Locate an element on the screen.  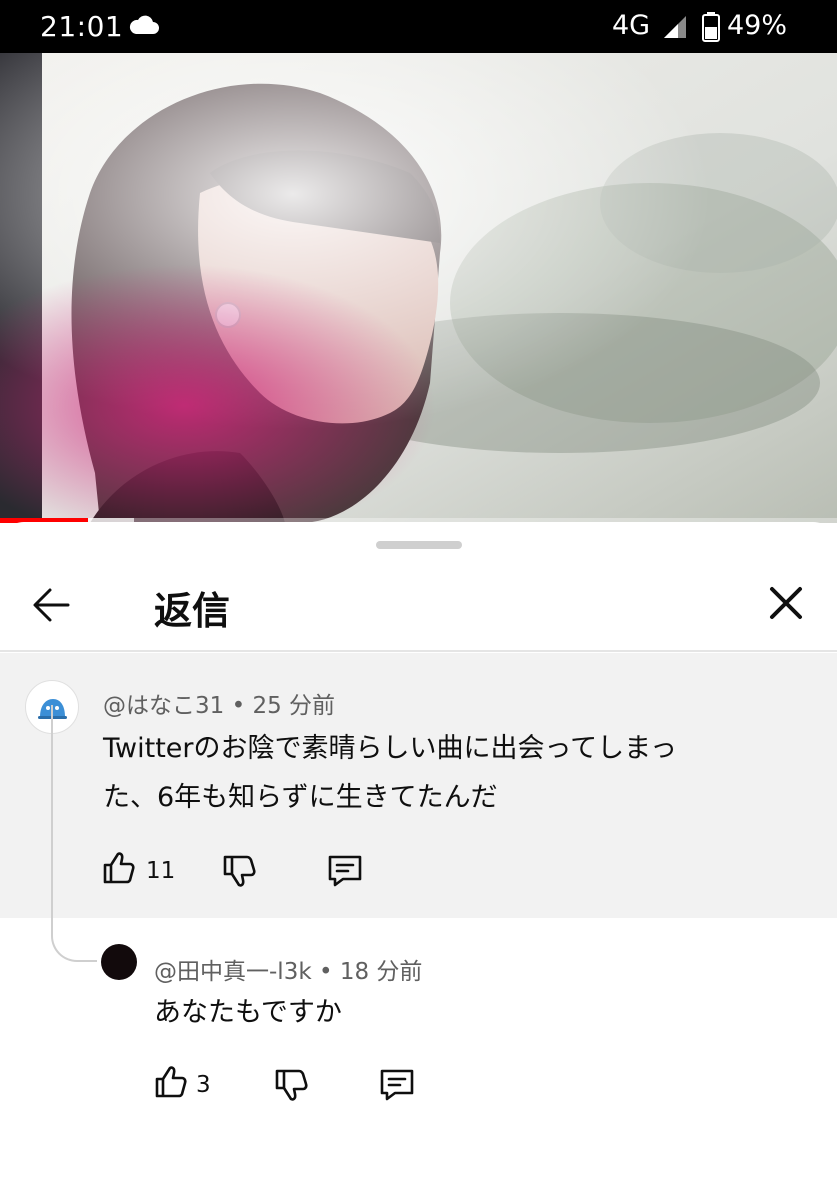
header-divider is located at coordinates (418, 651).